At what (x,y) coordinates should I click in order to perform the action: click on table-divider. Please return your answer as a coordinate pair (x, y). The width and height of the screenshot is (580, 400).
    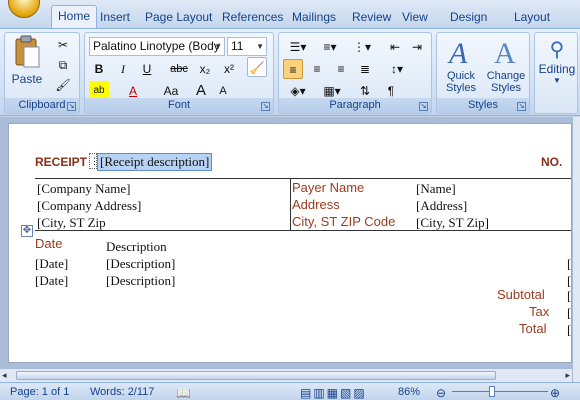
    Looking at the image, I should click on (290, 204).